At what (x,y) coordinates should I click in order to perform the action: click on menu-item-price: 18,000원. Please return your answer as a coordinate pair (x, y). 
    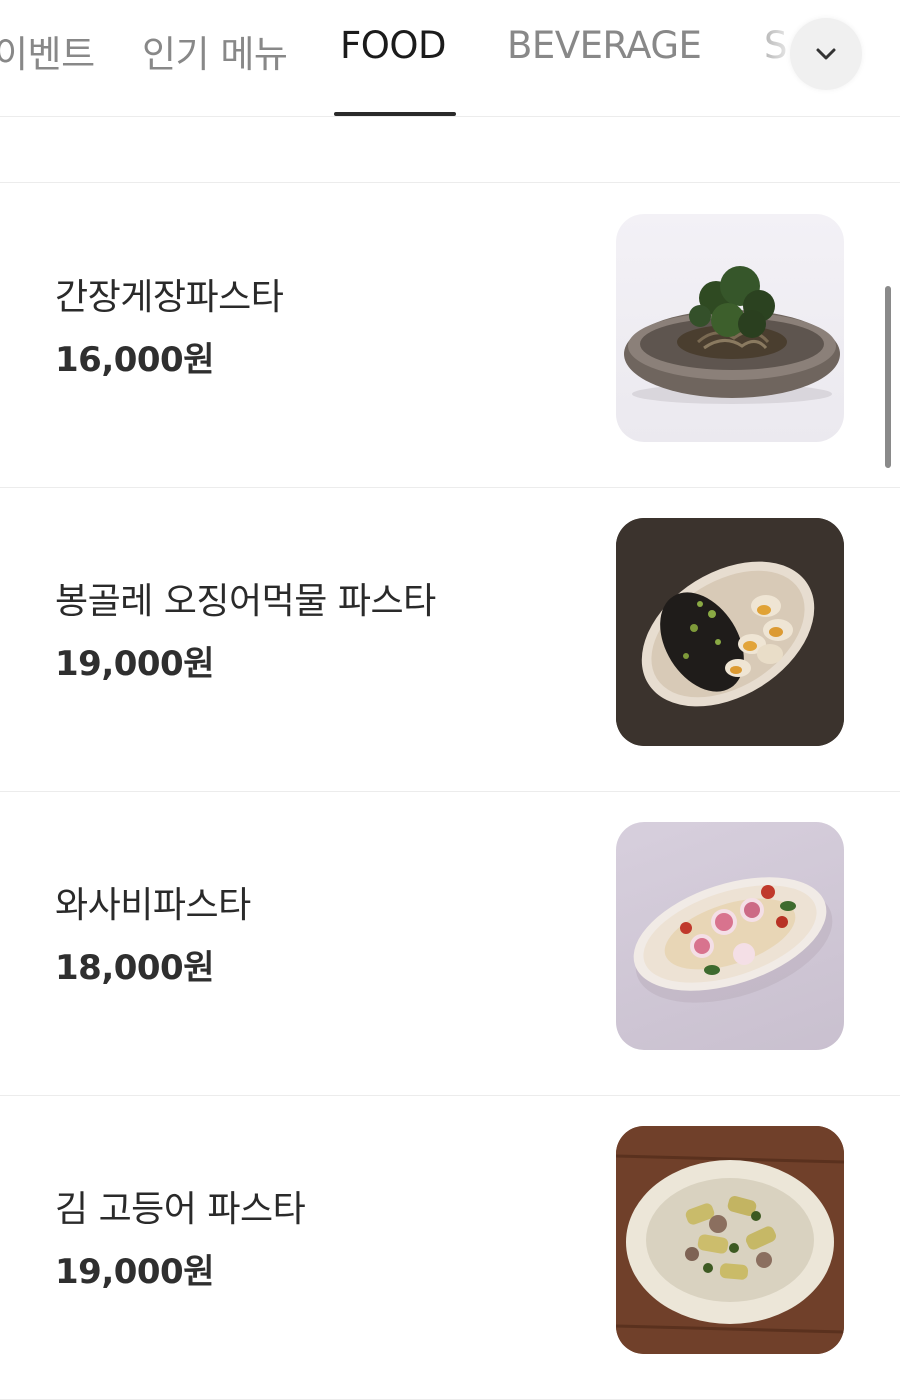
    Looking at the image, I should click on (134, 968).